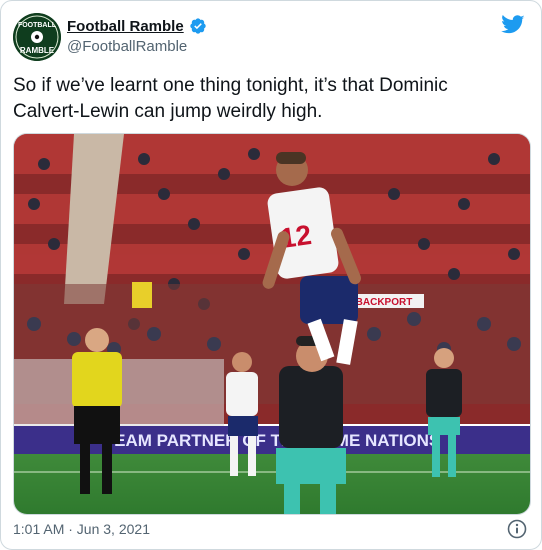 This screenshot has height=550, width=542. What do you see at coordinates (384, 302) in the screenshot?
I see `board-text: BACKPORT` at bounding box center [384, 302].